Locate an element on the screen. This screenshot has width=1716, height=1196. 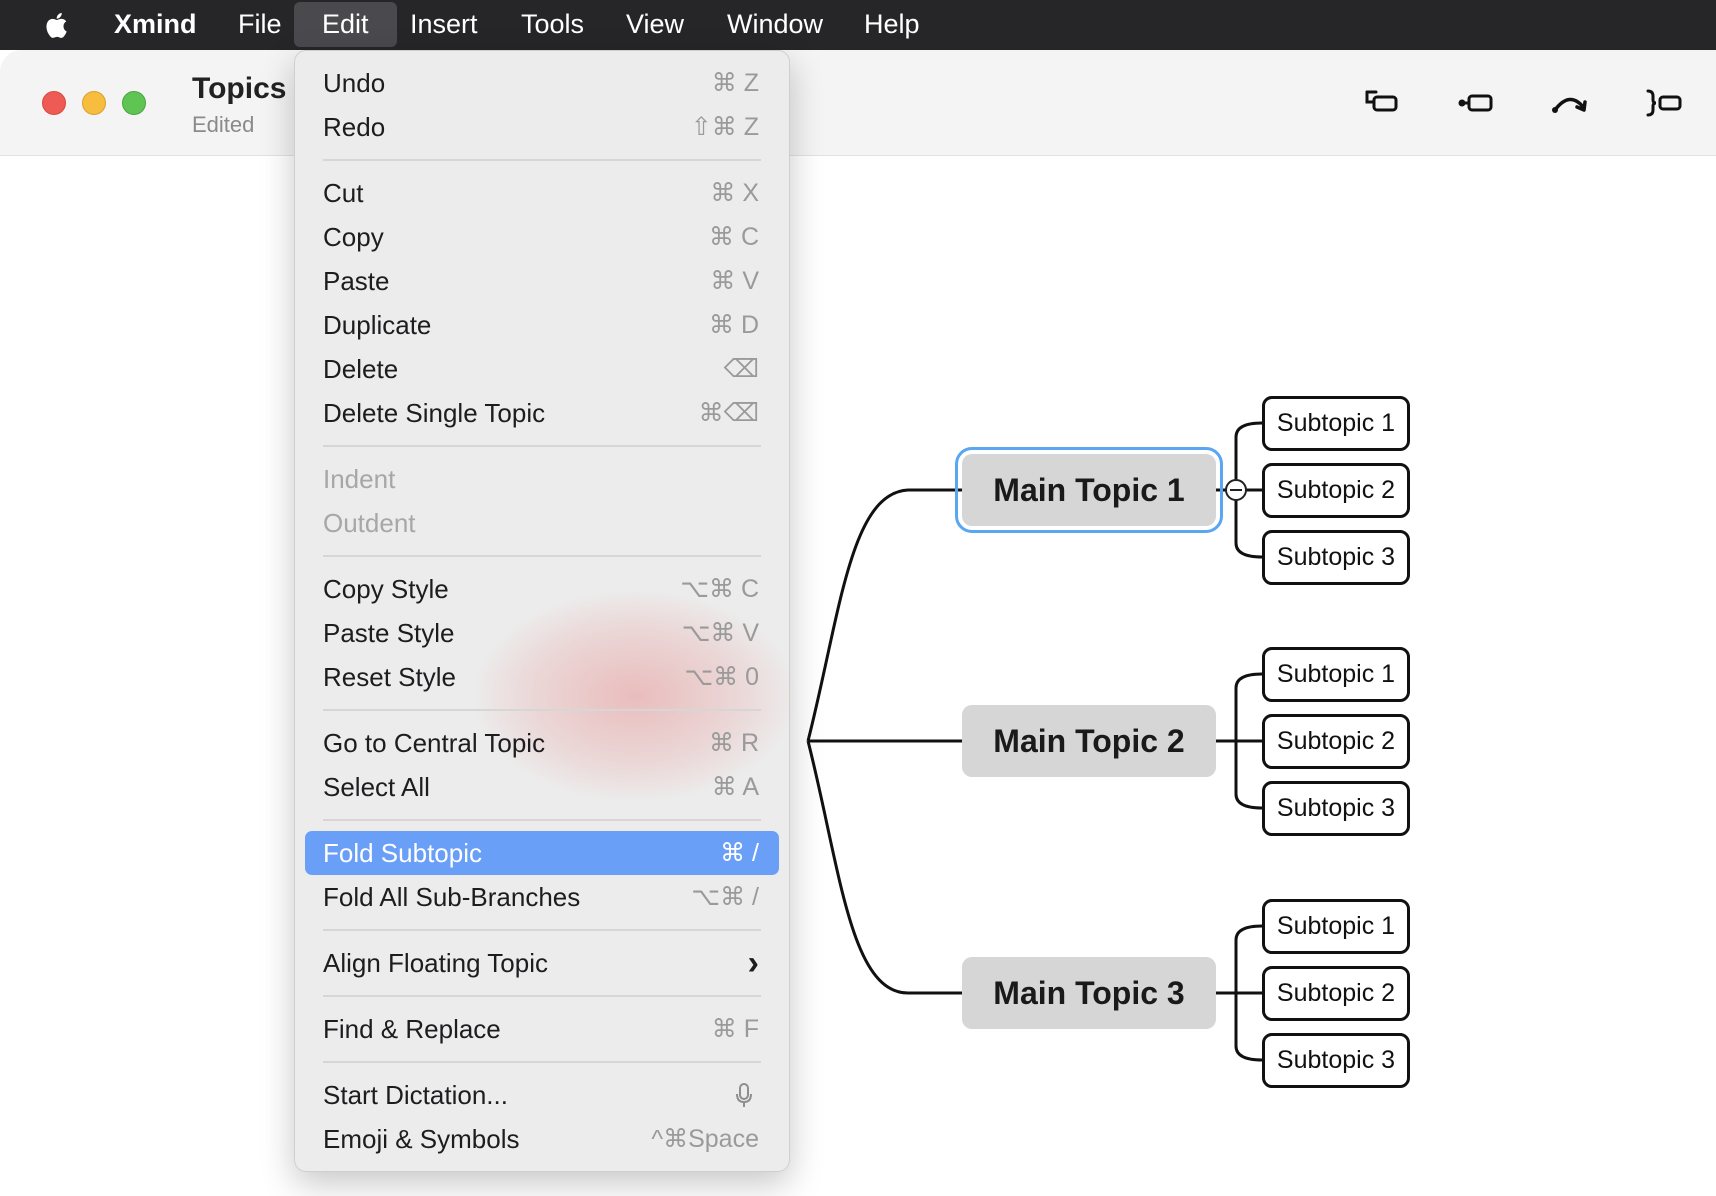
menu-tools: Tools is located at coordinates (552, 25).